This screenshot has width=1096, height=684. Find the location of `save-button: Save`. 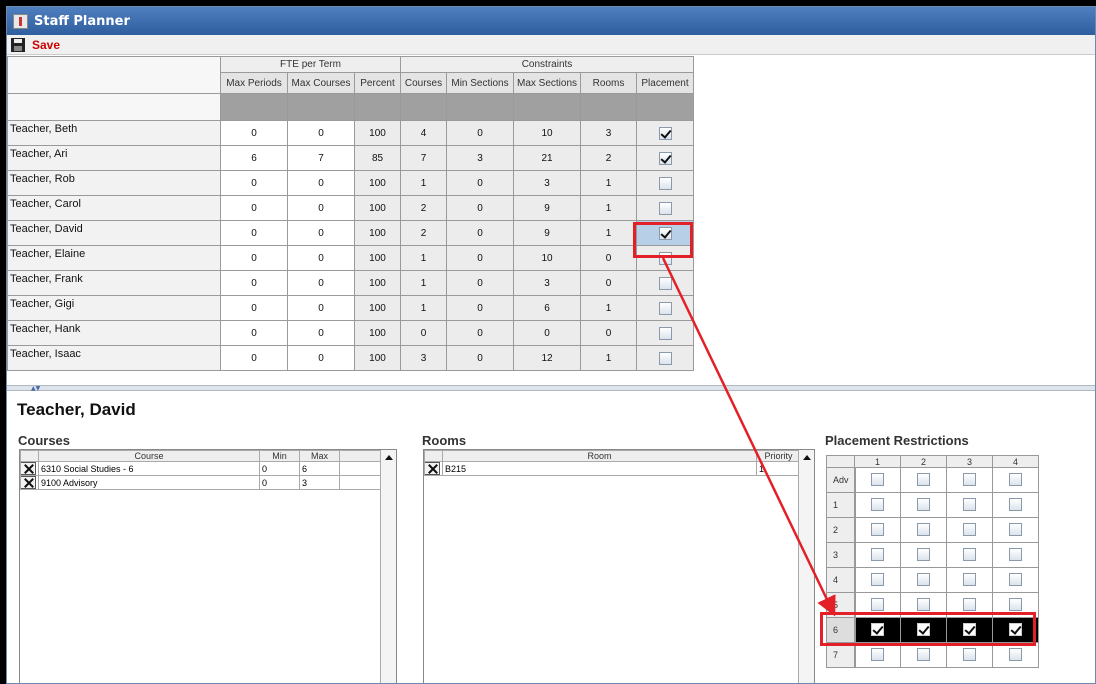

save-button: Save is located at coordinates (35, 44).